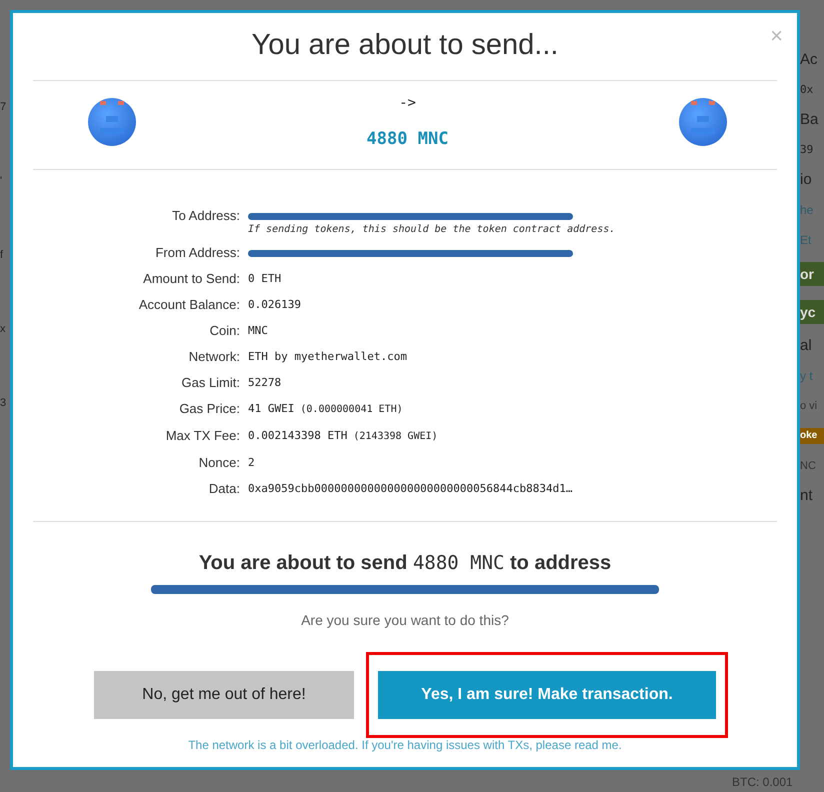 The width and height of the screenshot is (824, 792). Describe the element at coordinates (275, 305) in the screenshot. I see `field-value: 0.026139` at that location.